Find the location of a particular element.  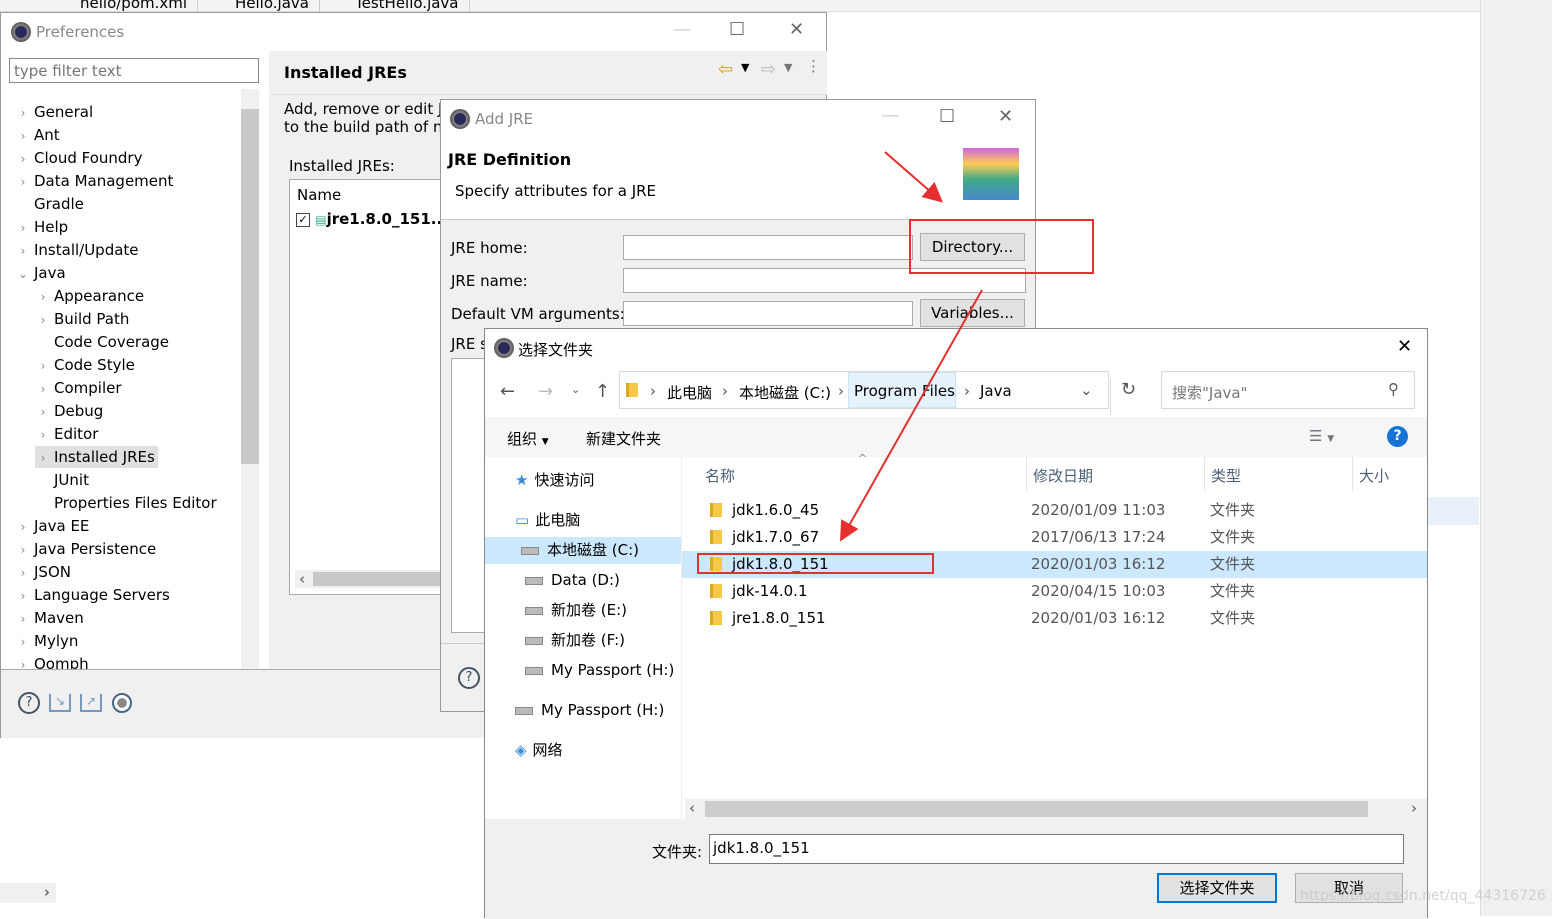

annotation-overlay is located at coordinates (895, 362).